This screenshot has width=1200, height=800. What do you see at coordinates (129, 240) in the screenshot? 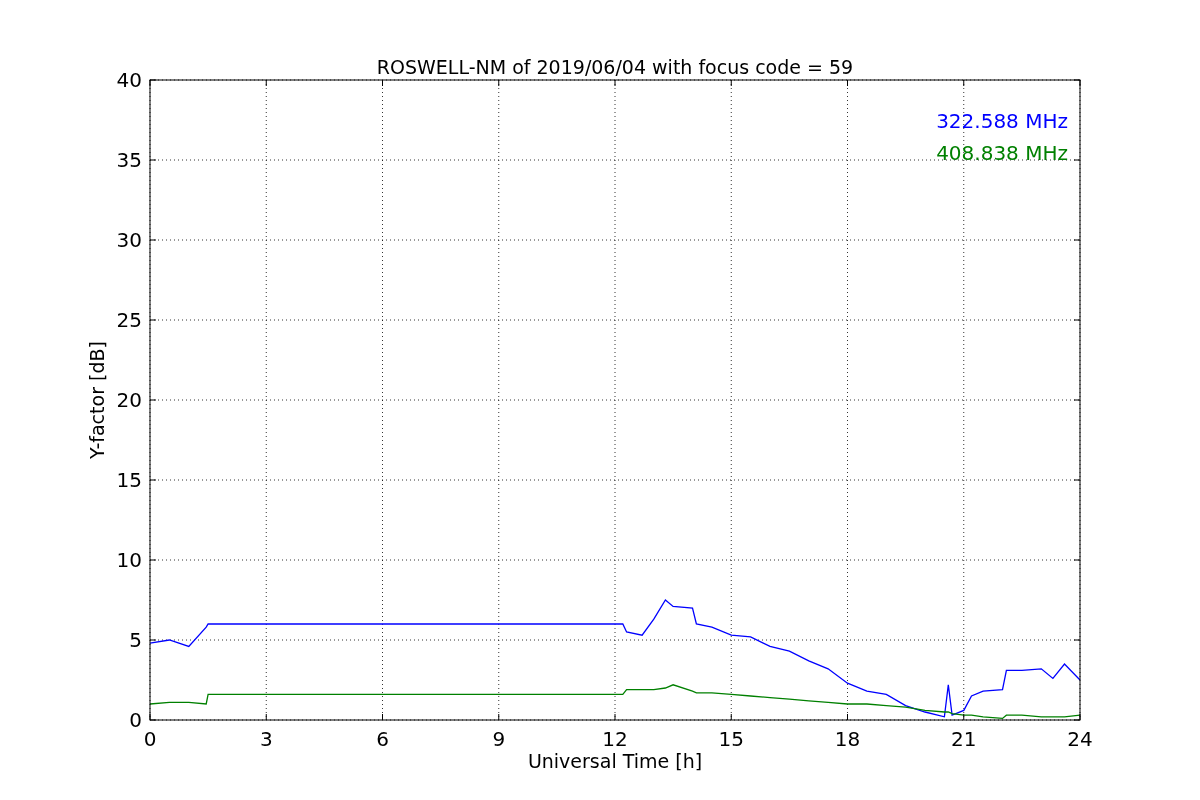
I see `y-tick-label: 30` at bounding box center [129, 240].